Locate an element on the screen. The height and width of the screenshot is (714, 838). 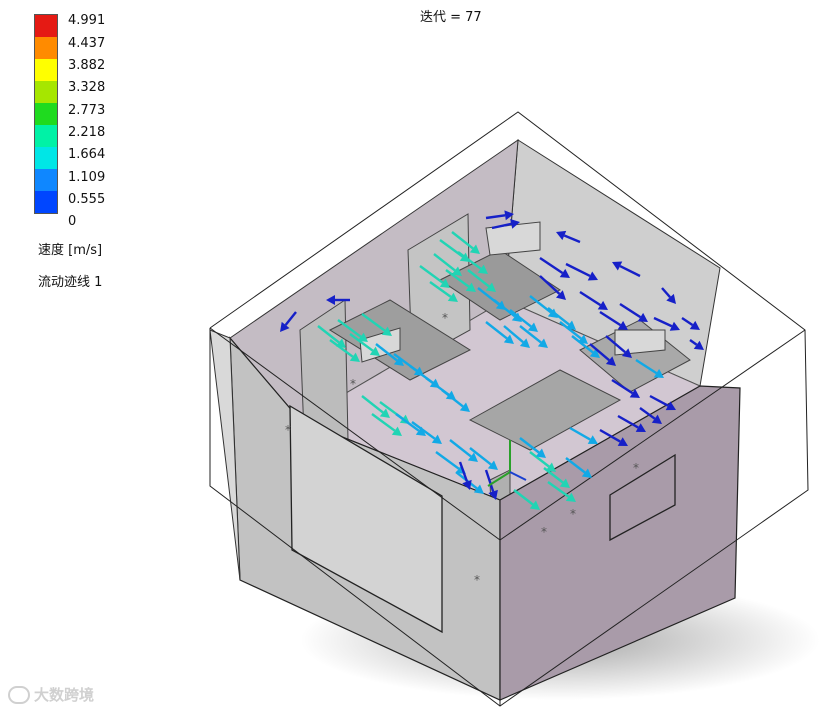
legend-tick-label: 3.328 is located at coordinates (87, 87).